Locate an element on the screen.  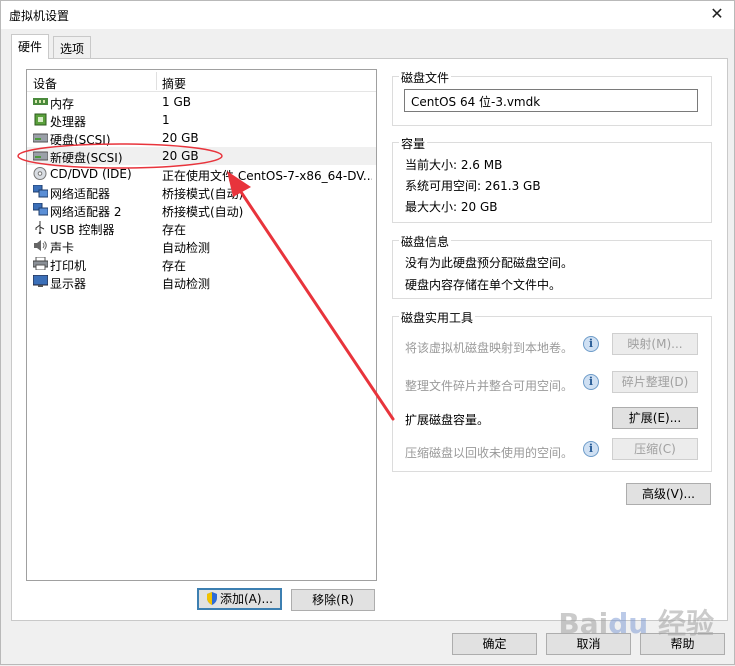
device-row: 网络适配器 桥接模式(自动) is located at coordinates (201, 192).